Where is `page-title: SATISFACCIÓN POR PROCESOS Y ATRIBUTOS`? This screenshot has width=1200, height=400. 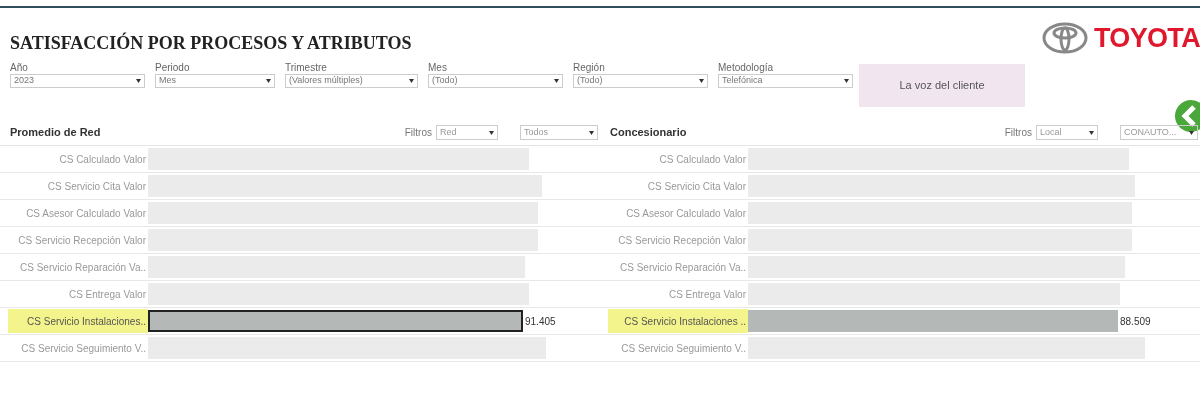
page-title: SATISFACCIÓN POR PROCESOS Y ATRIBUTOS is located at coordinates (211, 43).